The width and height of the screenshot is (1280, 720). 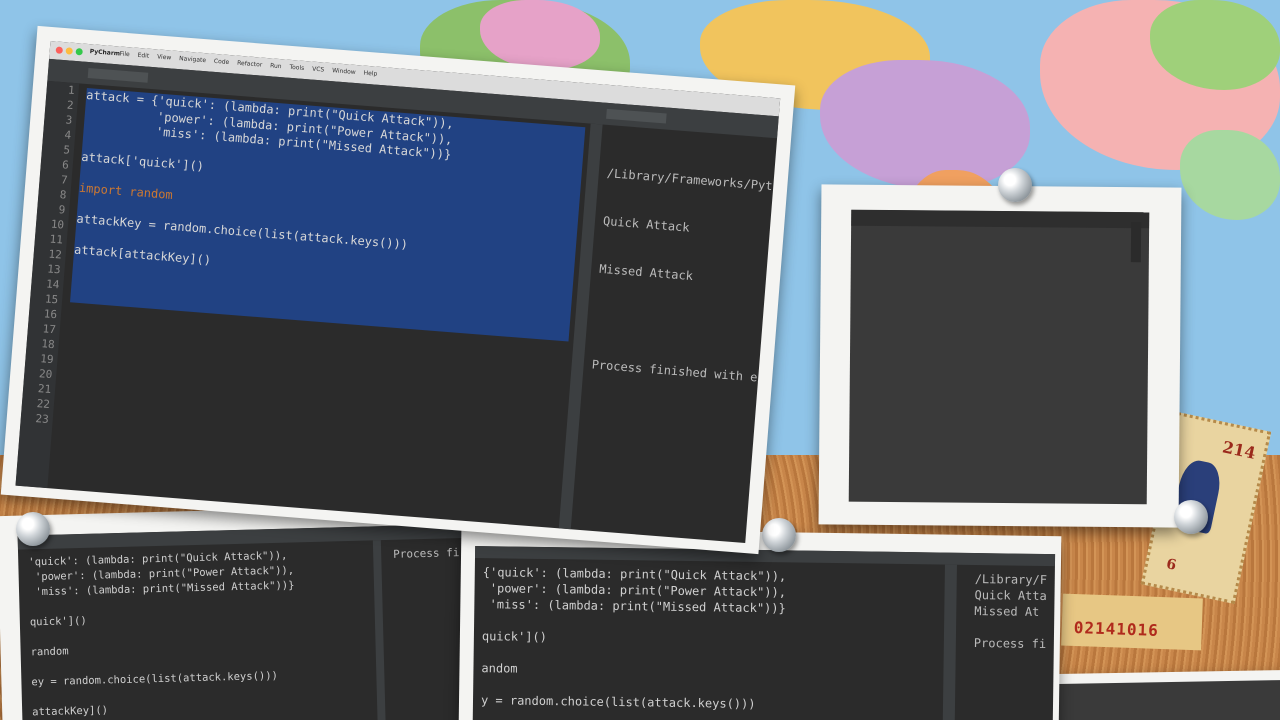 What do you see at coordinates (42, 418) in the screenshot?
I see `line-number: 23` at bounding box center [42, 418].